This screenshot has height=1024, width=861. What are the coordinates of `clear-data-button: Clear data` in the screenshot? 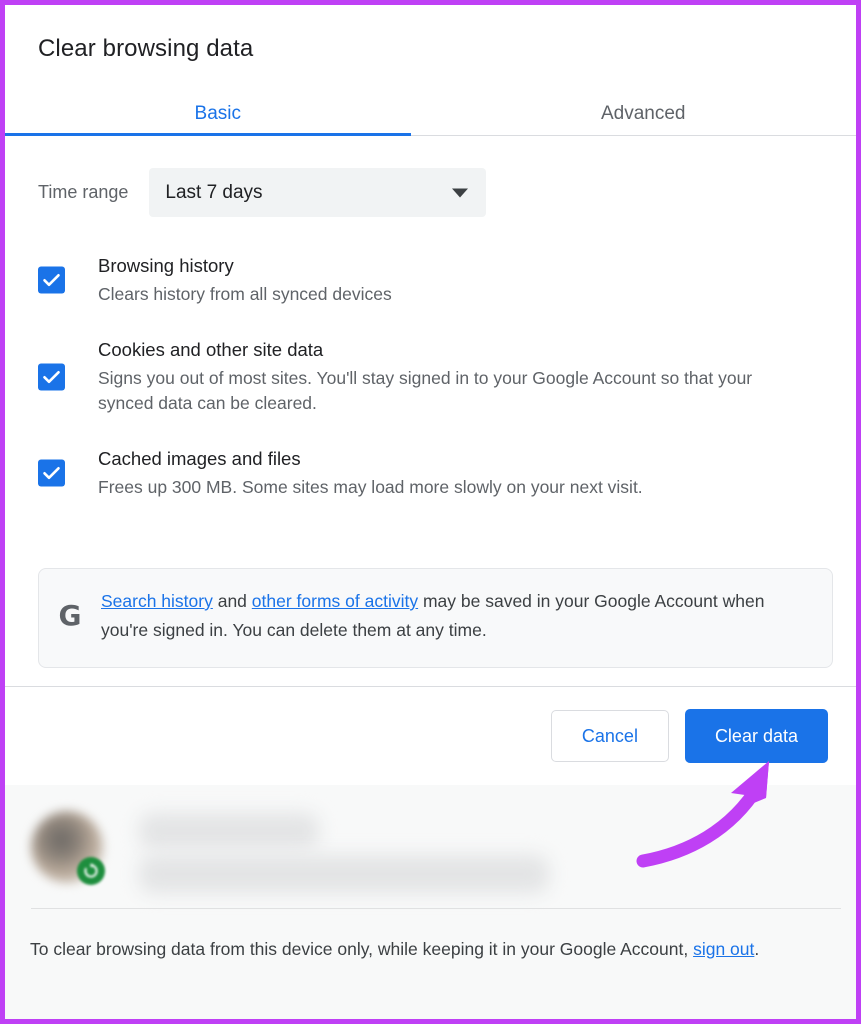 It's located at (756, 736).